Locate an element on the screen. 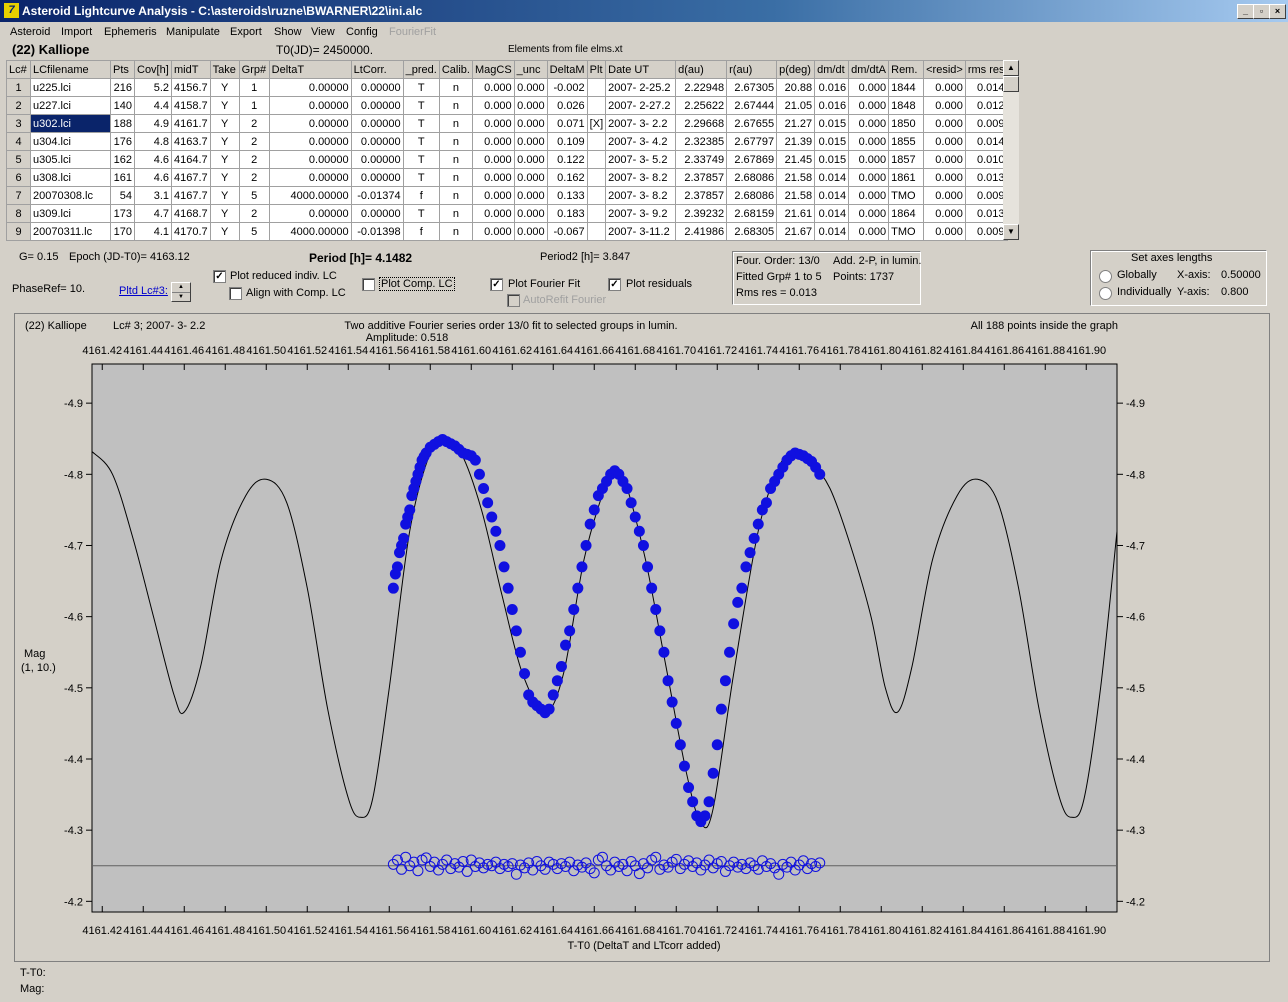 Image resolution: width=1288 pixels, height=1002 pixels. menu-import: Import is located at coordinates (76, 32).